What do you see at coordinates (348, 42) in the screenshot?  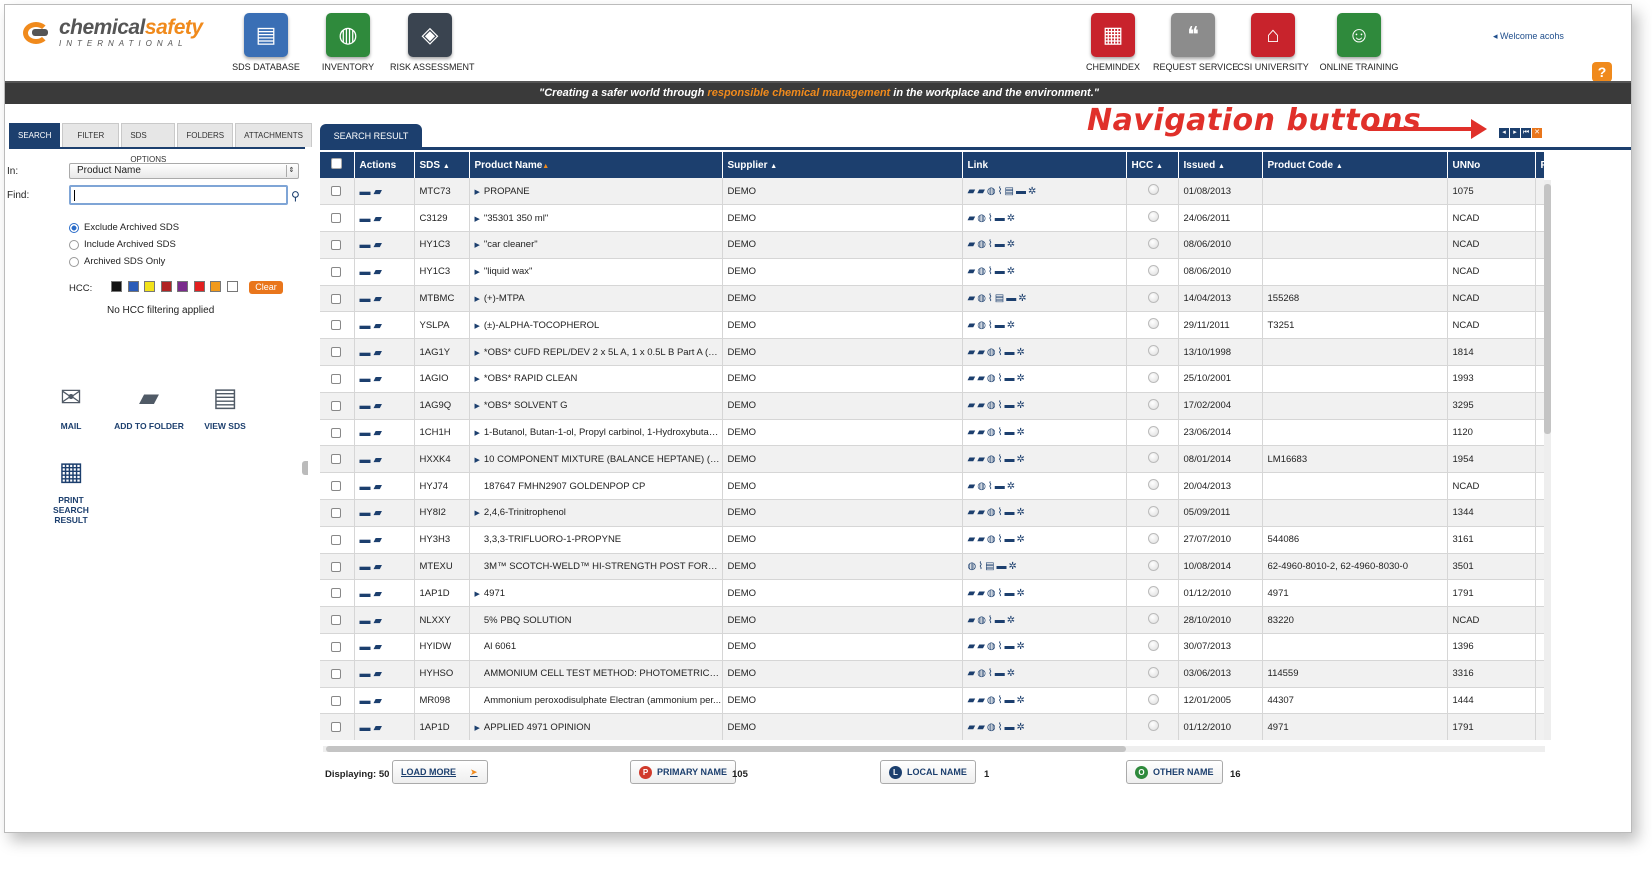 I see `nav-inventory: ◍ INVENTORY` at bounding box center [348, 42].